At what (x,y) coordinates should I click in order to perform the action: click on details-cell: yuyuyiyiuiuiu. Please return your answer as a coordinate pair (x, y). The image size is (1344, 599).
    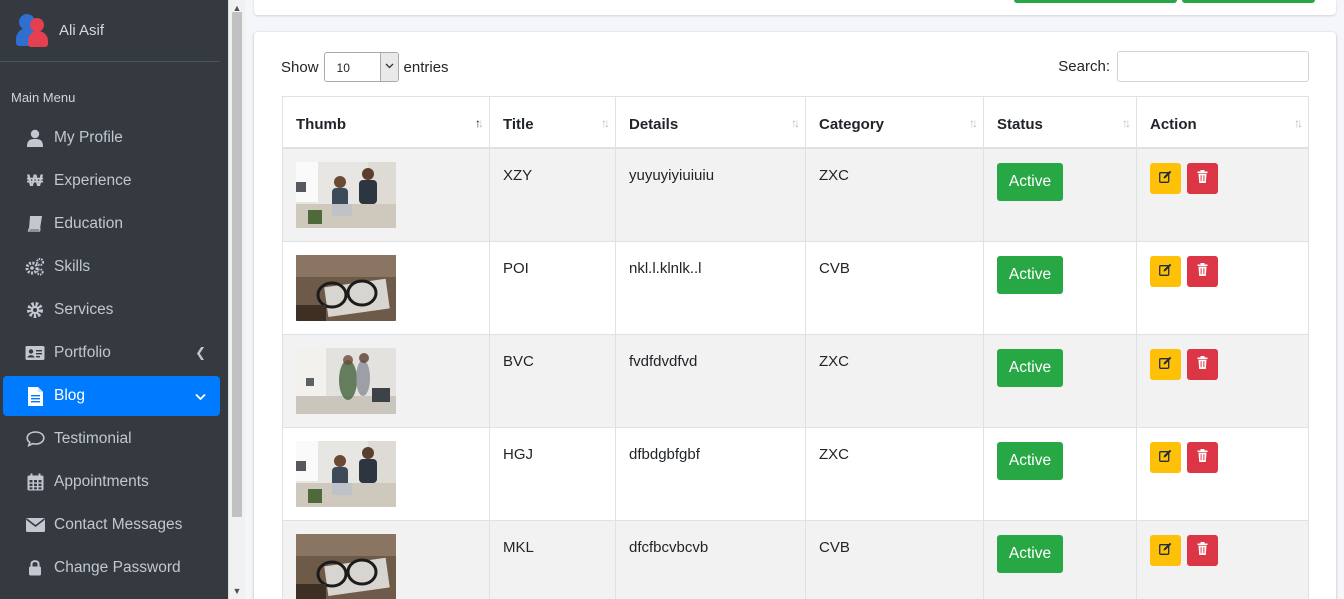
    Looking at the image, I should click on (711, 195).